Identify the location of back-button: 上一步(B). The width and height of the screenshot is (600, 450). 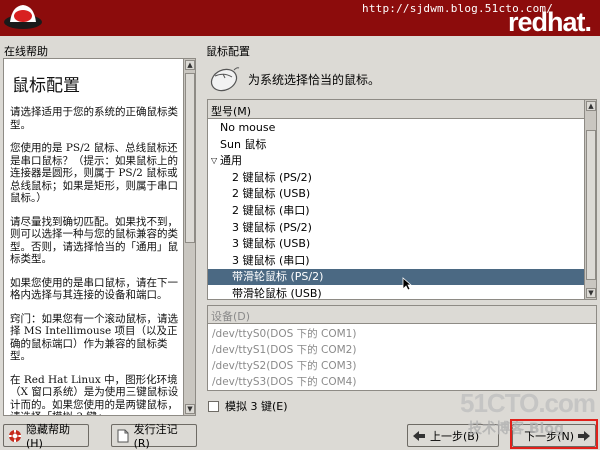
(453, 435).